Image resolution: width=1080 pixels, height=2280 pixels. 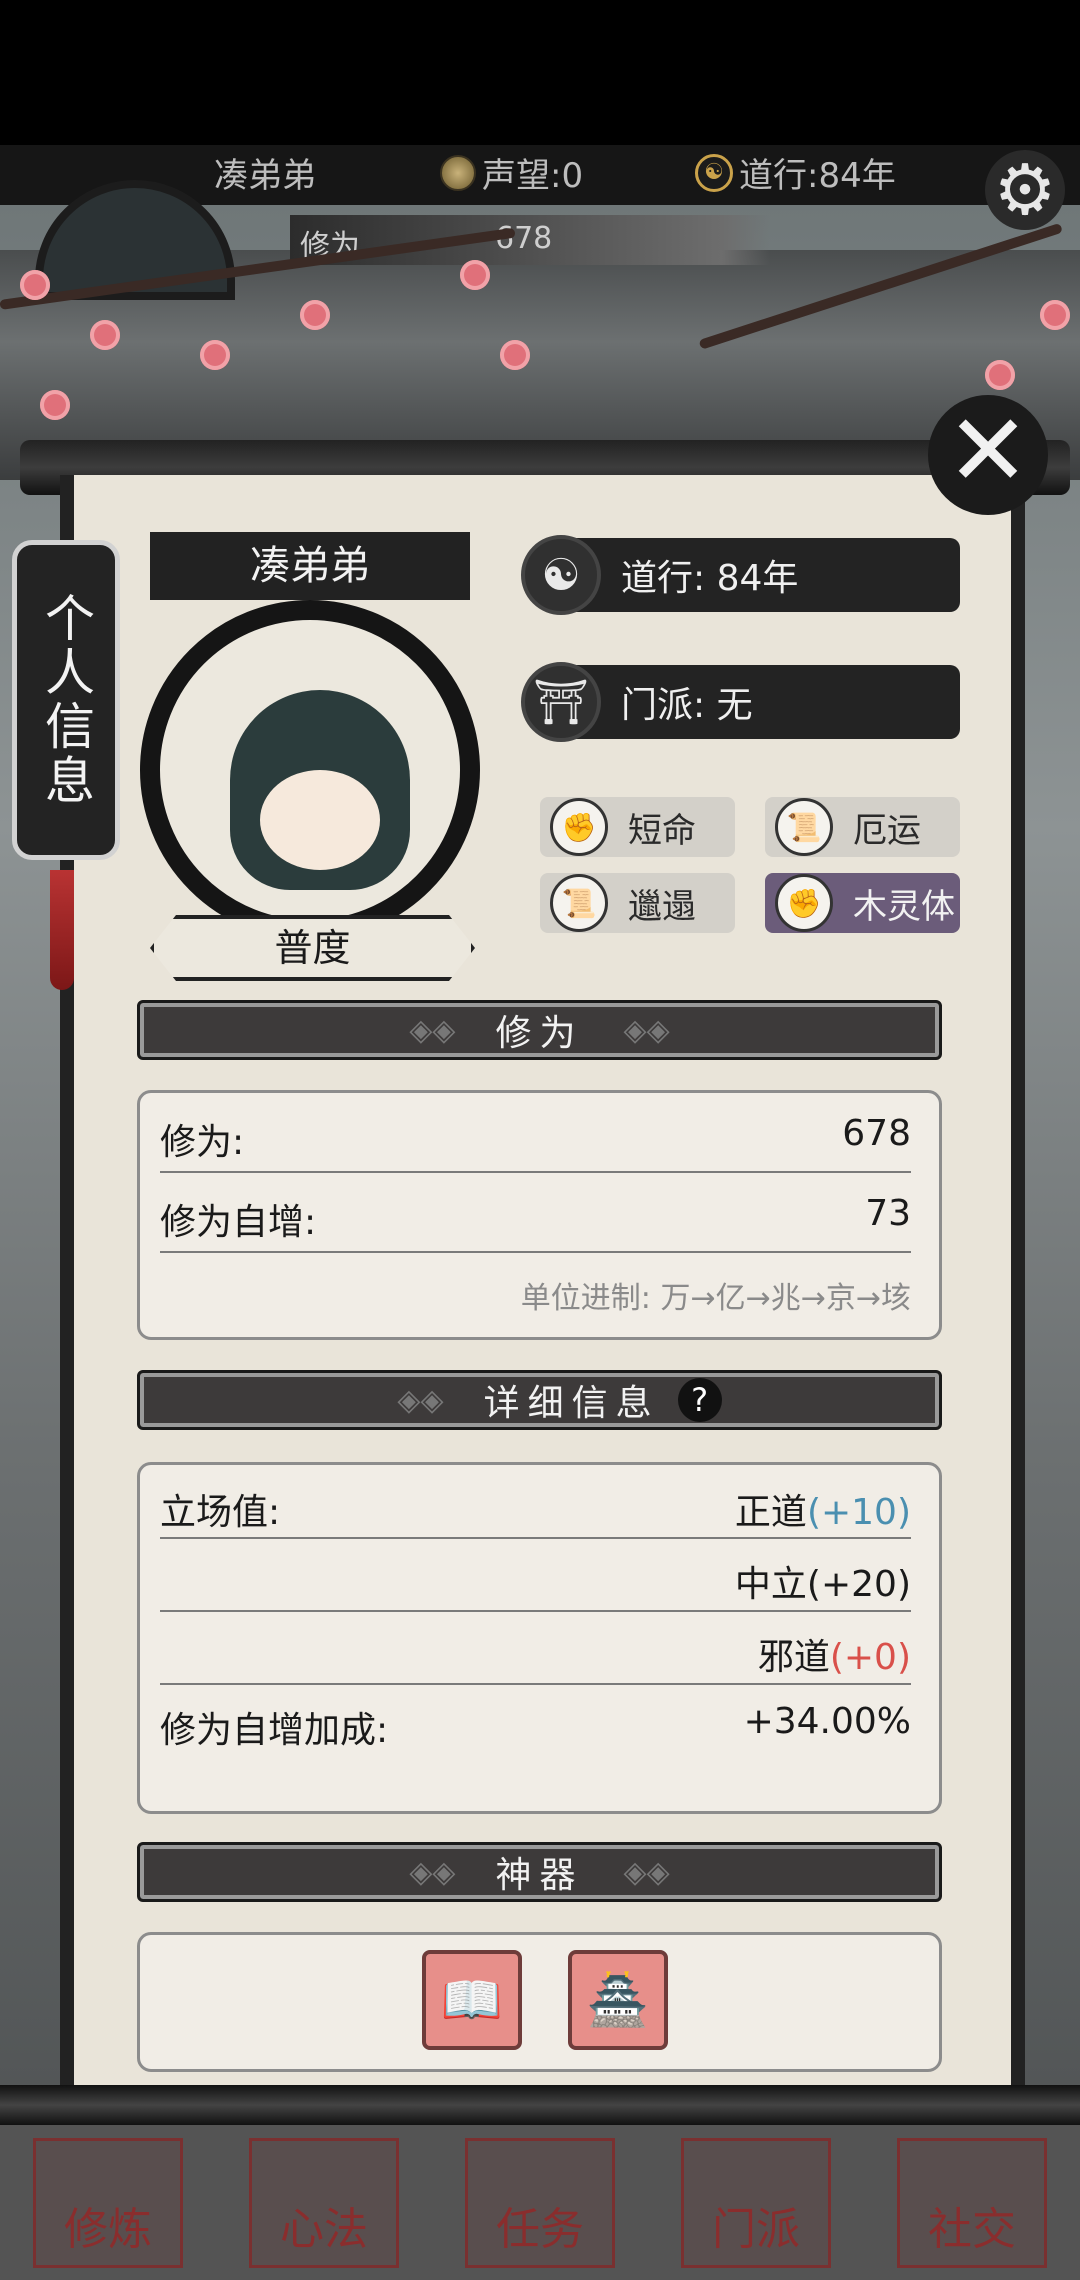 I want to click on stance-neutral-row: 中立(+20), so click(x=535, y=1581).